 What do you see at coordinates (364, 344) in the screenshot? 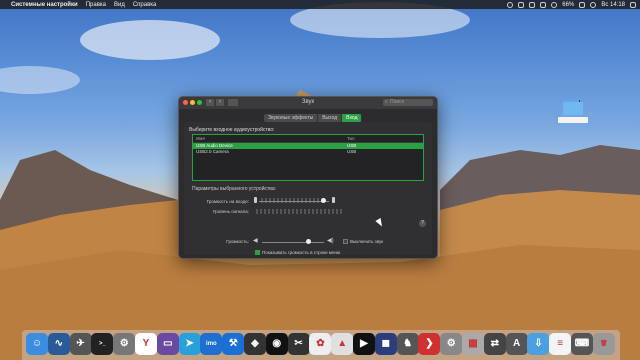
I see `video-player-icon: ▶` at bounding box center [364, 344].